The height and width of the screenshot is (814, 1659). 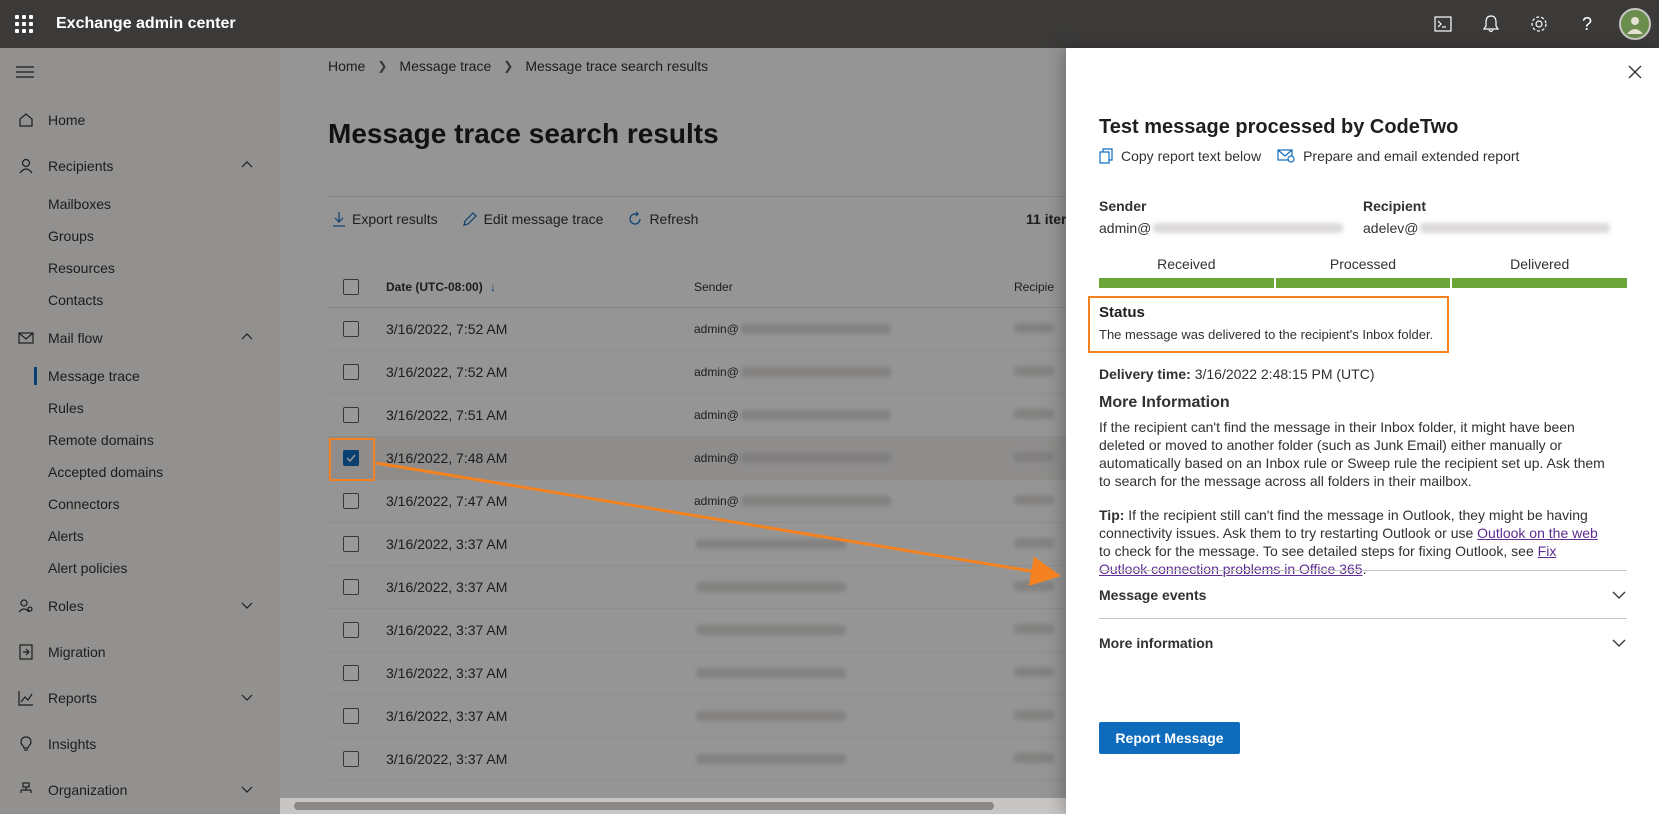 I want to click on outlook-on-the-web-link: Outlook on the web, so click(x=1537, y=533).